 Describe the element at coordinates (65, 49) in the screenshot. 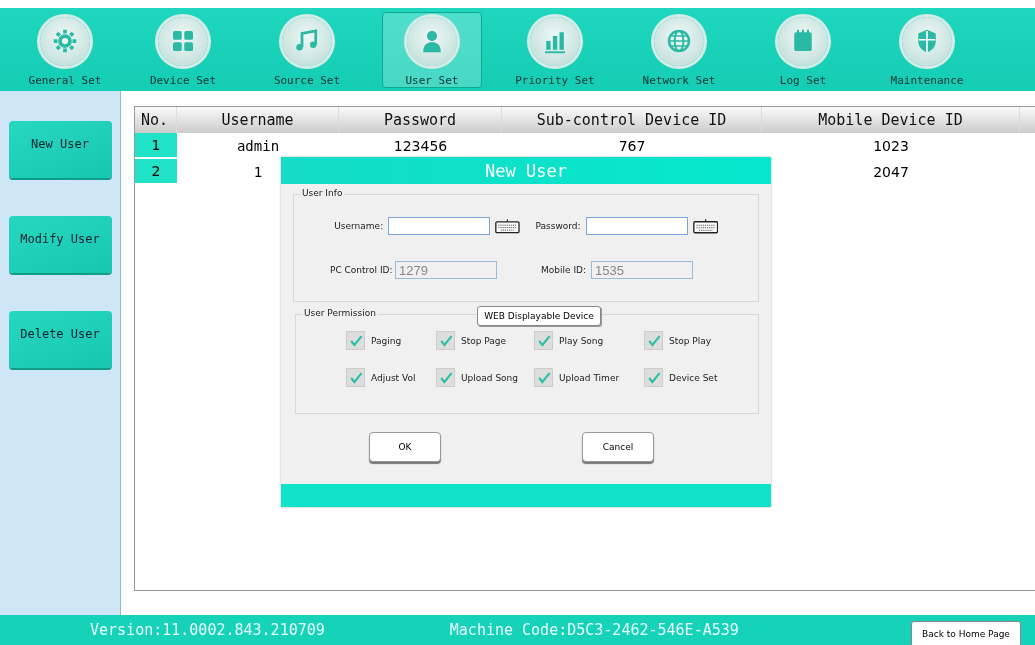

I see `nav-tab: General Set` at that location.